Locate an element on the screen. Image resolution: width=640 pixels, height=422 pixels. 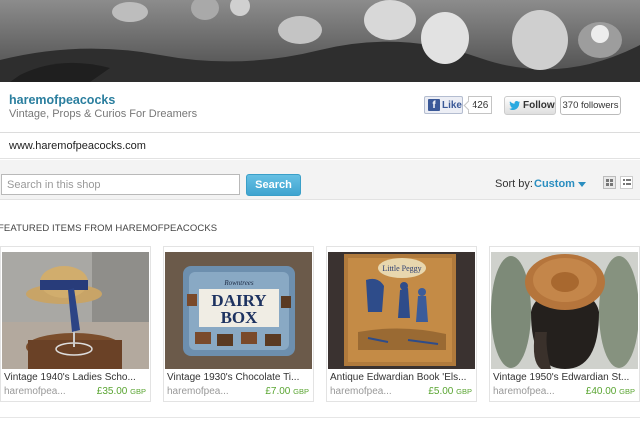
listing-image-edwardian-book: Little Peggy is located at coordinates (401, 310).